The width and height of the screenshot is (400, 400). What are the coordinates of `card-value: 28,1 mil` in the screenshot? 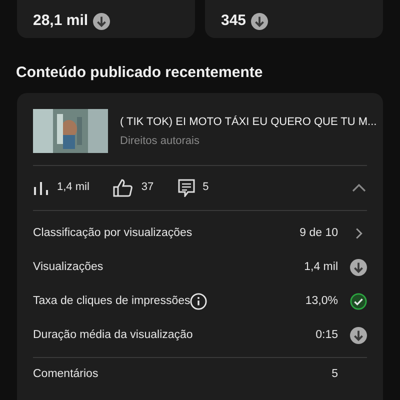 It's located at (60, 20).